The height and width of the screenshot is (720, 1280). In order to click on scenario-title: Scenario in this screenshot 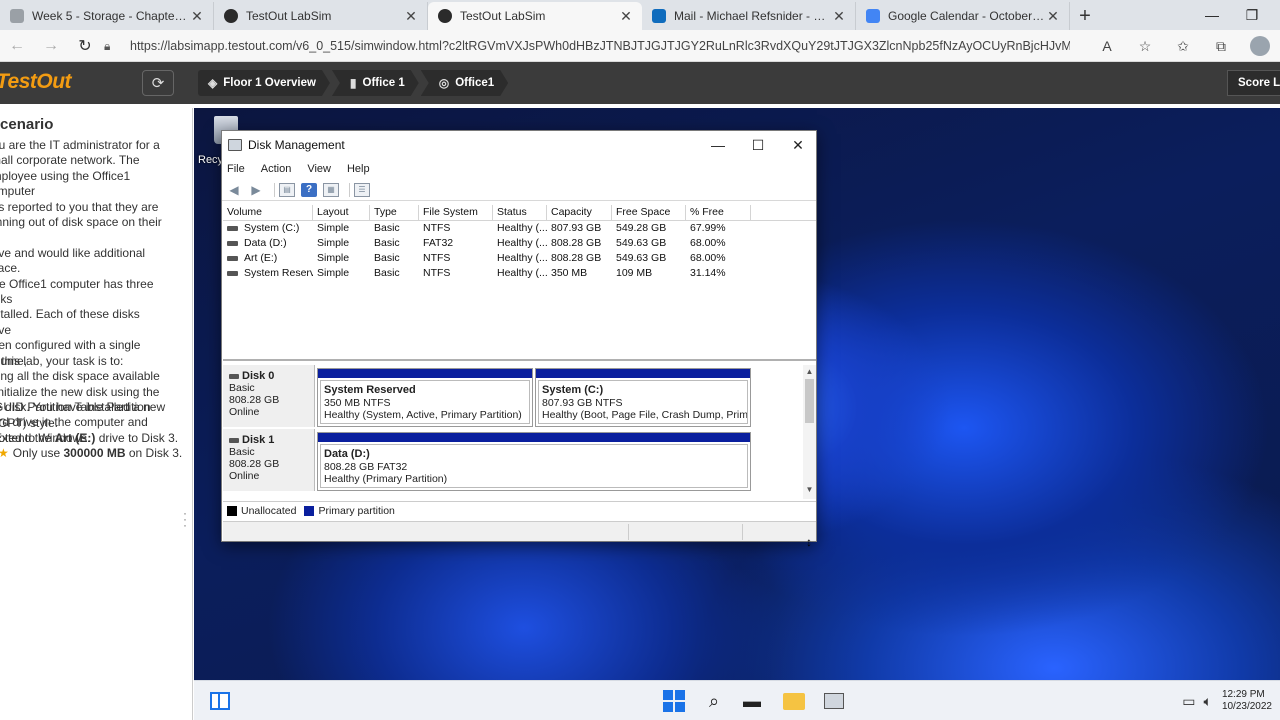, I will do `click(27, 124)`.